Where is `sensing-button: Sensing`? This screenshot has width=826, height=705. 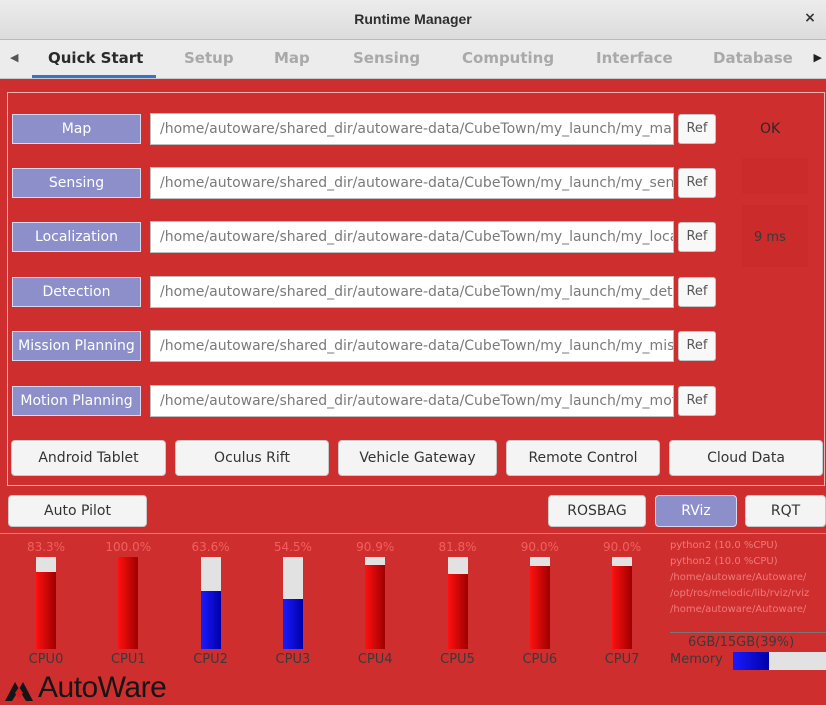 sensing-button: Sensing is located at coordinates (76, 183).